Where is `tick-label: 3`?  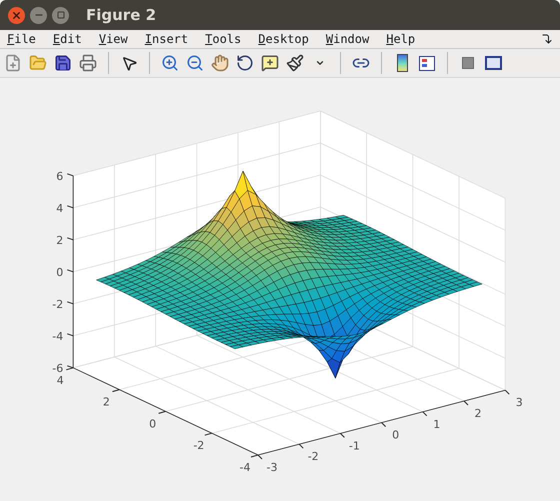
tick-label: 3 is located at coordinates (519, 403).